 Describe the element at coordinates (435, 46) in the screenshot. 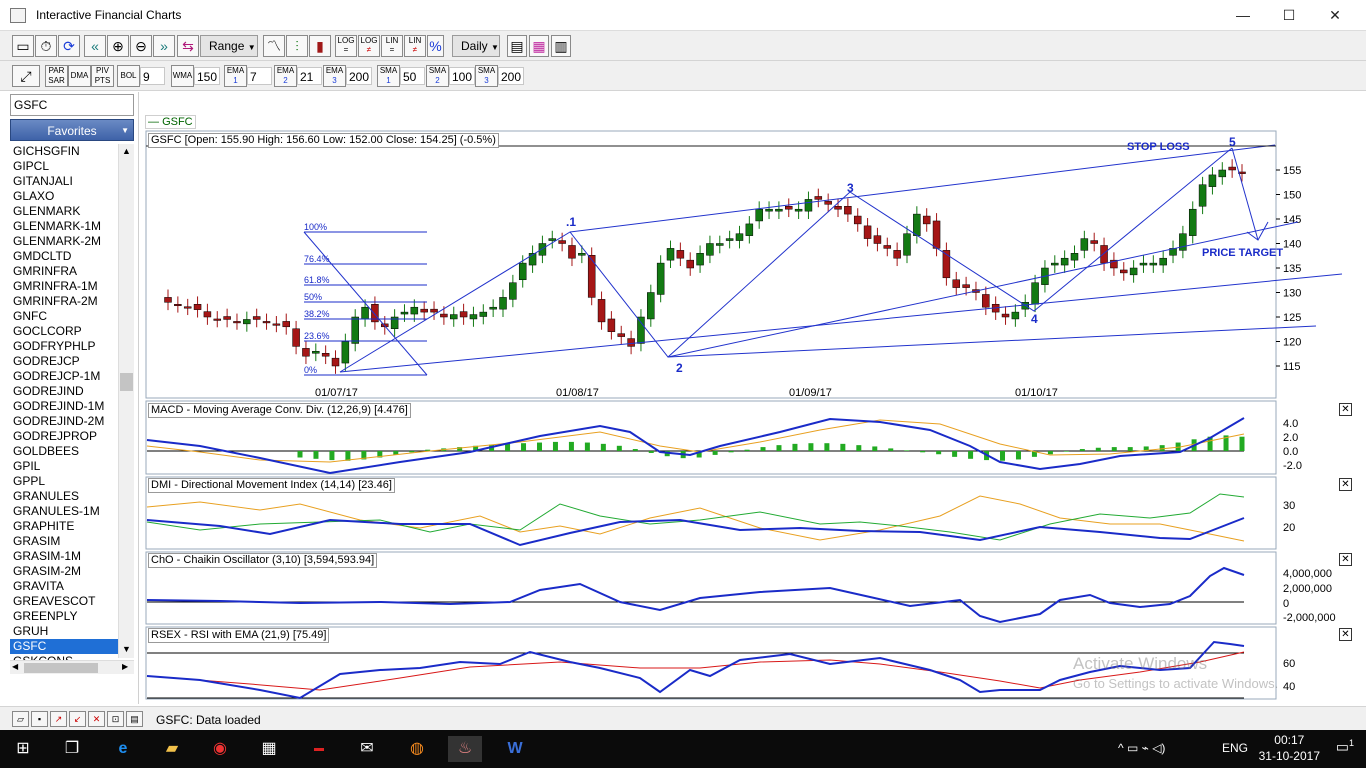

I see `percent-button: %` at that location.